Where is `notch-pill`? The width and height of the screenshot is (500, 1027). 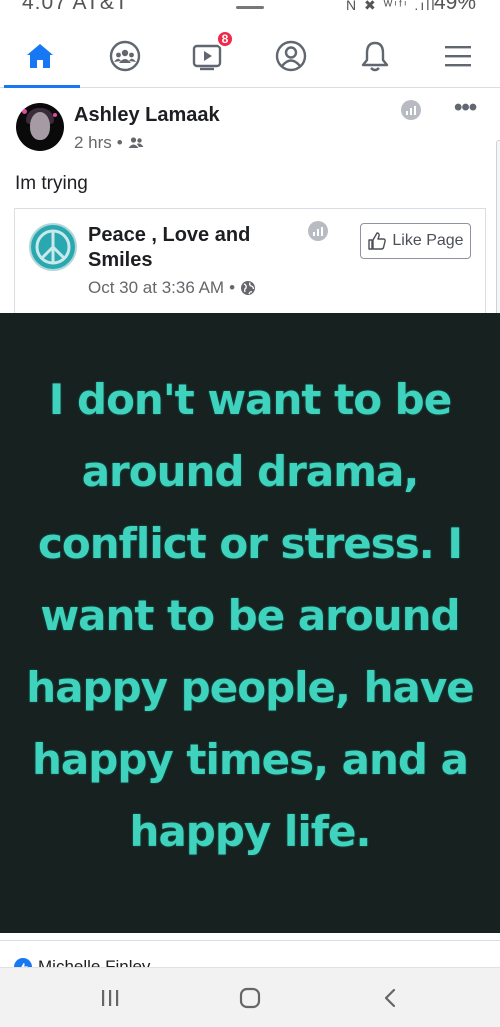 notch-pill is located at coordinates (250, 7).